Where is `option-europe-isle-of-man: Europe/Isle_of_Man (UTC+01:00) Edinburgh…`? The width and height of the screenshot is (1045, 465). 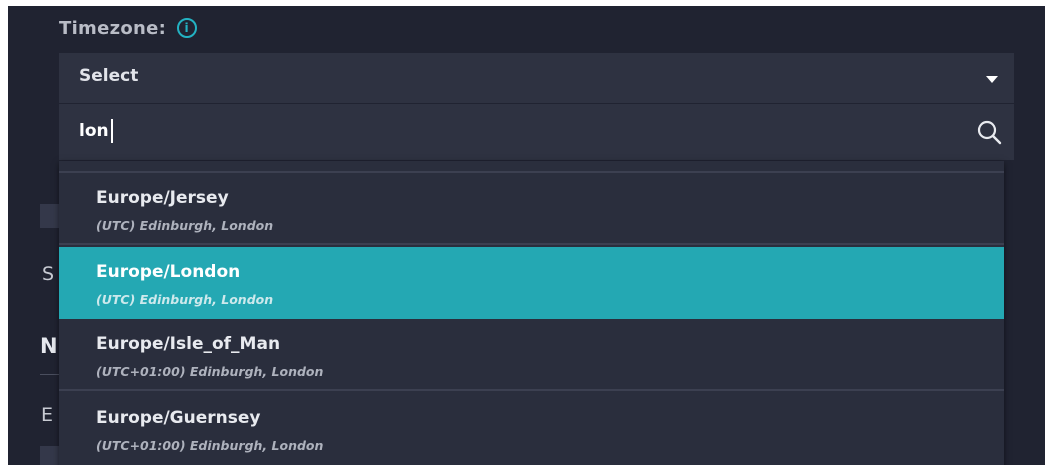 option-europe-isle-of-man: Europe/Isle_of_Man (UTC+01:00) Edinburgh… is located at coordinates (531, 355).